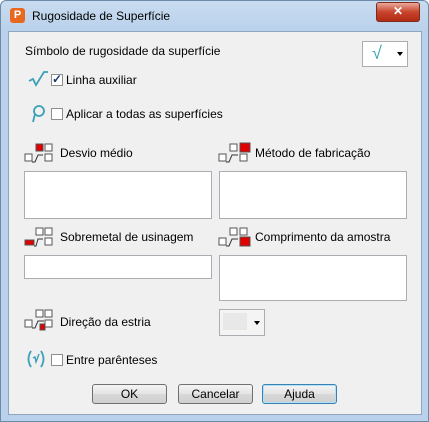  I want to click on direcao-label: Direção da estria, so click(105, 322).